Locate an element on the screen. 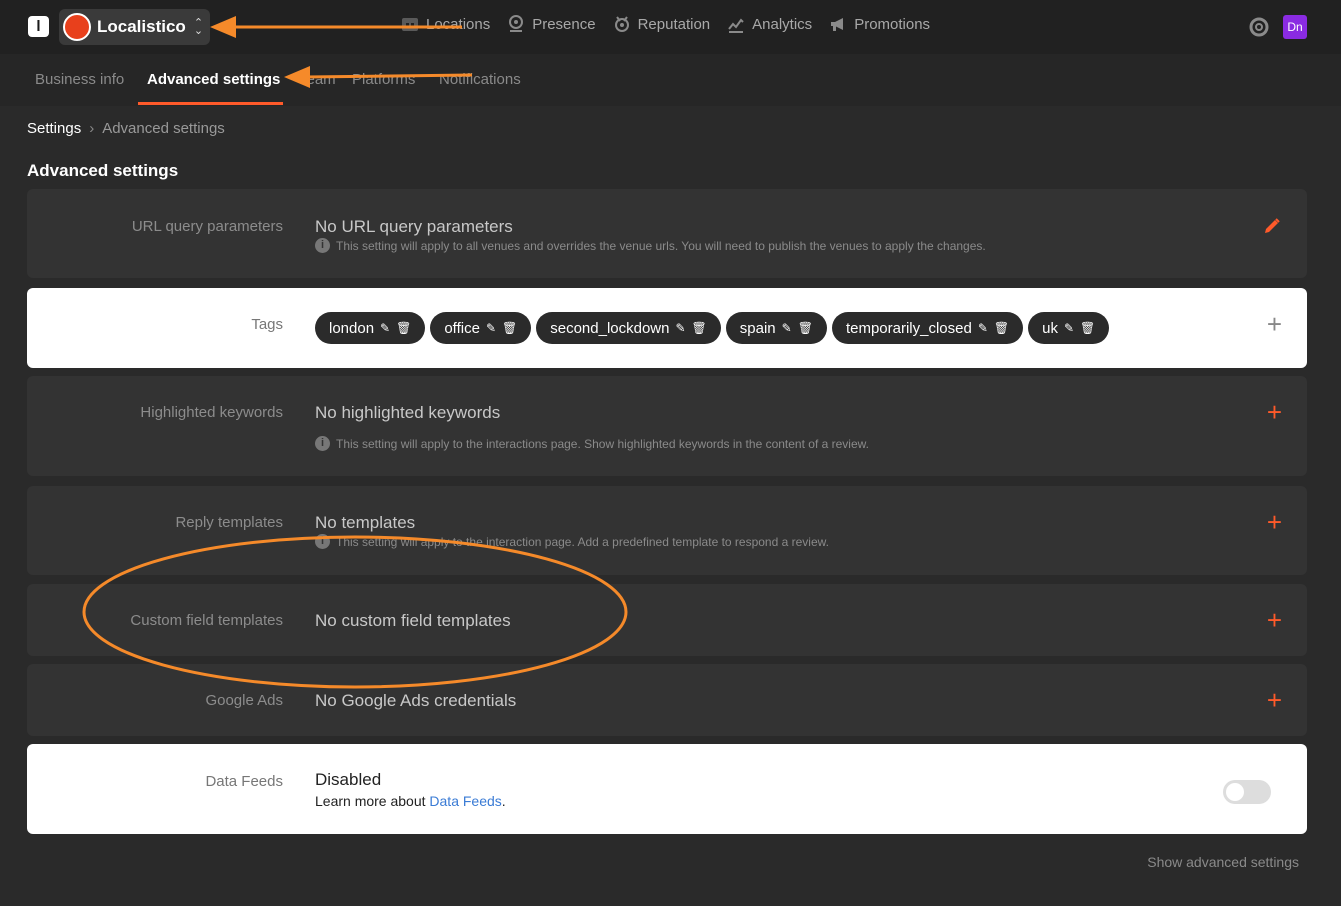 This screenshot has width=1341, height=906. nav-item-locations: Locations is located at coordinates (445, 24).